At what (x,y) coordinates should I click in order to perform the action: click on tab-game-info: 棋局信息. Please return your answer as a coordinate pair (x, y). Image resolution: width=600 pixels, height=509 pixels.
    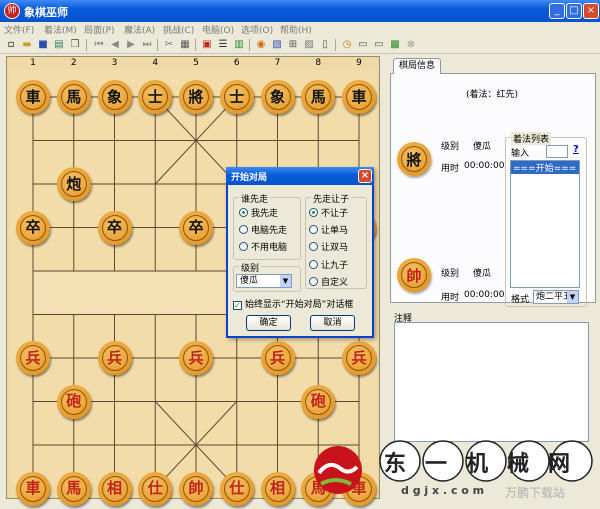
    Looking at the image, I should click on (417, 66).